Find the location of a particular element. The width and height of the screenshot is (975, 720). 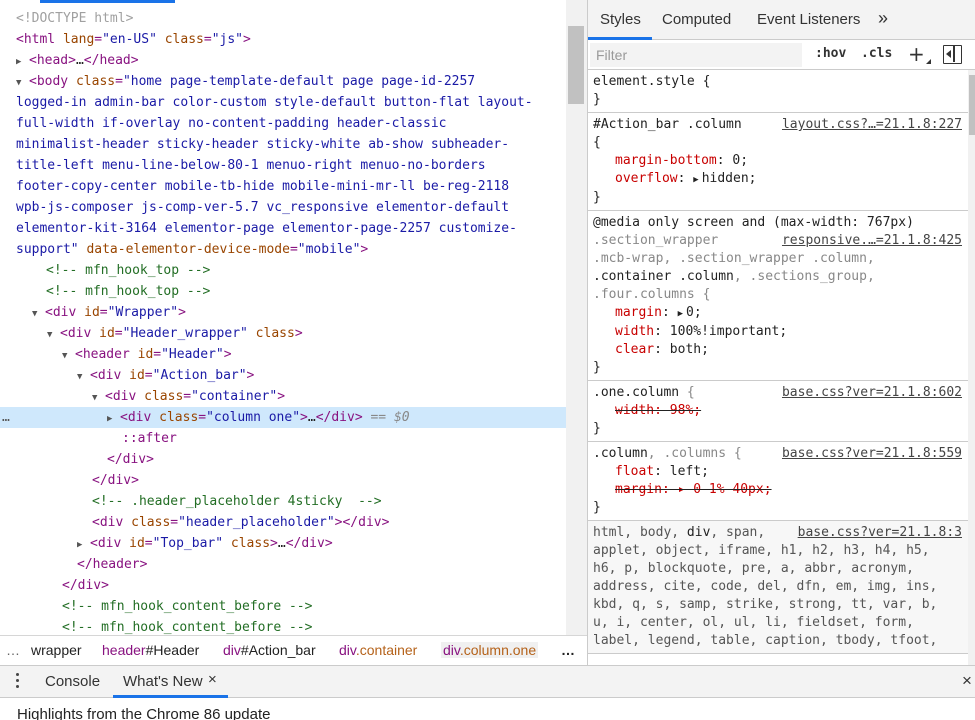

kebab-menu-icon is located at coordinates (17, 681).